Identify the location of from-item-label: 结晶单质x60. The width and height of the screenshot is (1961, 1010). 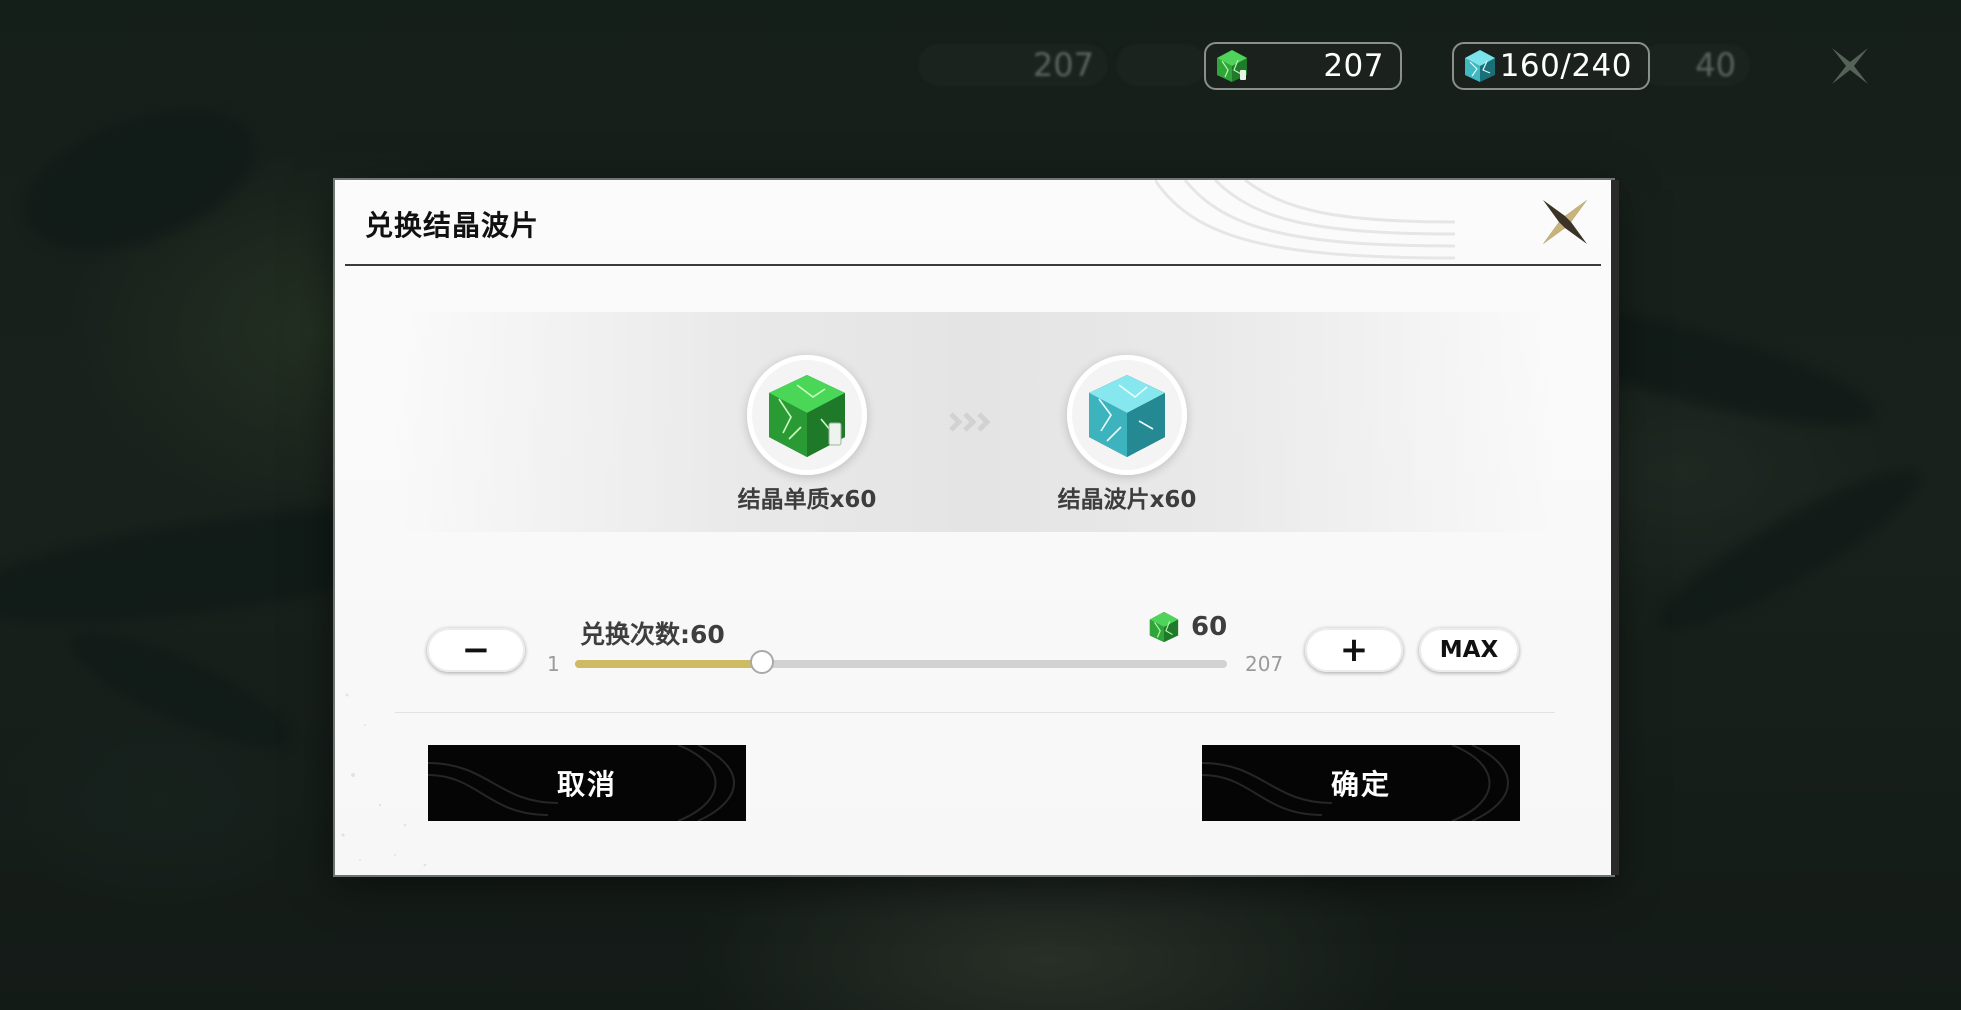
(807, 500).